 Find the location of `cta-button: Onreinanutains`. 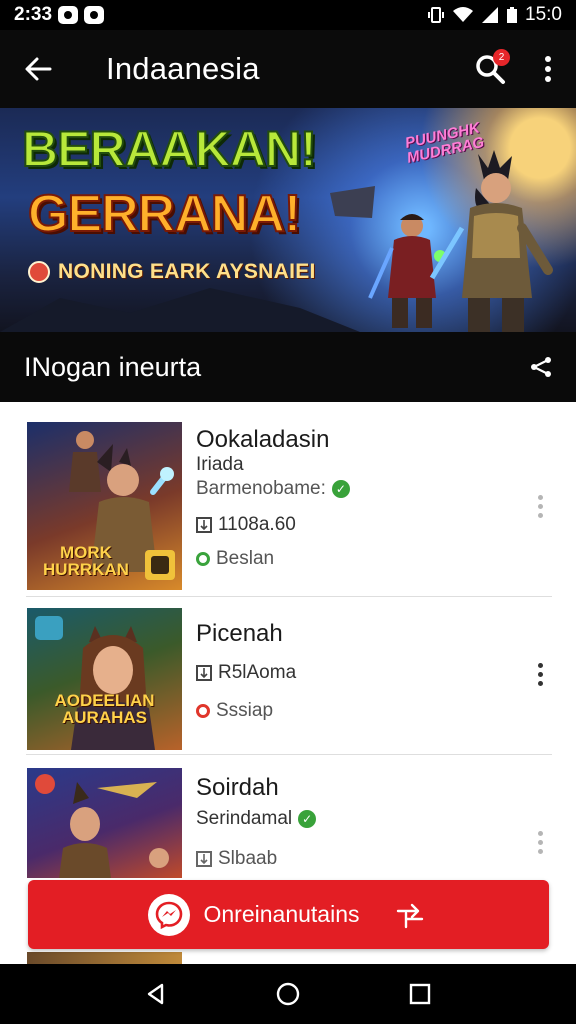

cta-button: Onreinanutains is located at coordinates (288, 914).